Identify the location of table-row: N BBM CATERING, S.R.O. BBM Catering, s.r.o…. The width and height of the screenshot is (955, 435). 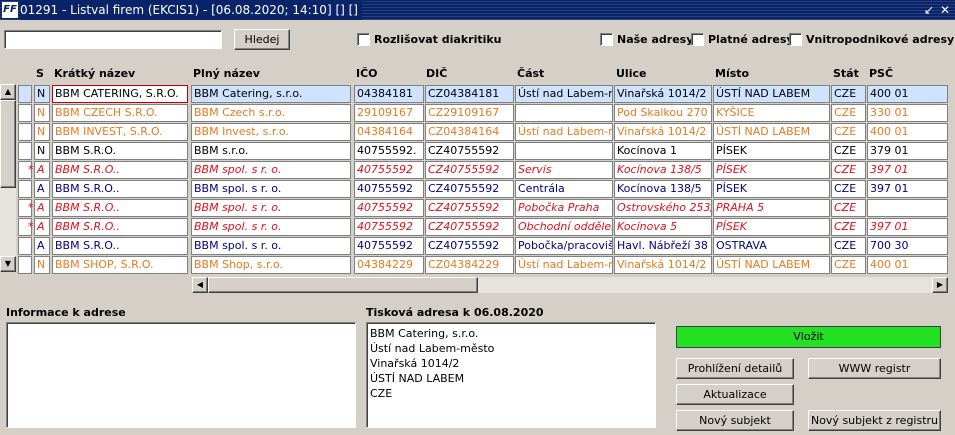
(475, 94).